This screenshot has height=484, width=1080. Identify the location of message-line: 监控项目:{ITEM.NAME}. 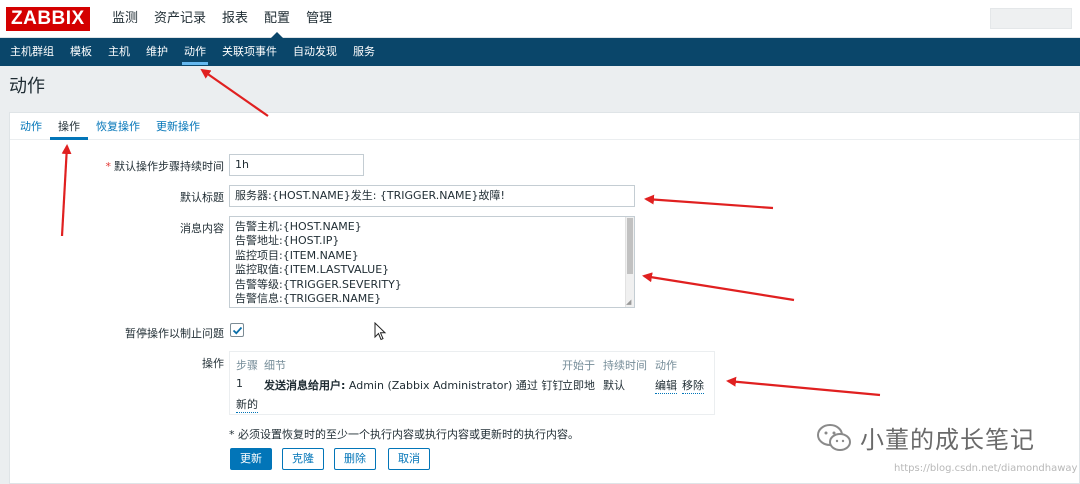
(297, 255).